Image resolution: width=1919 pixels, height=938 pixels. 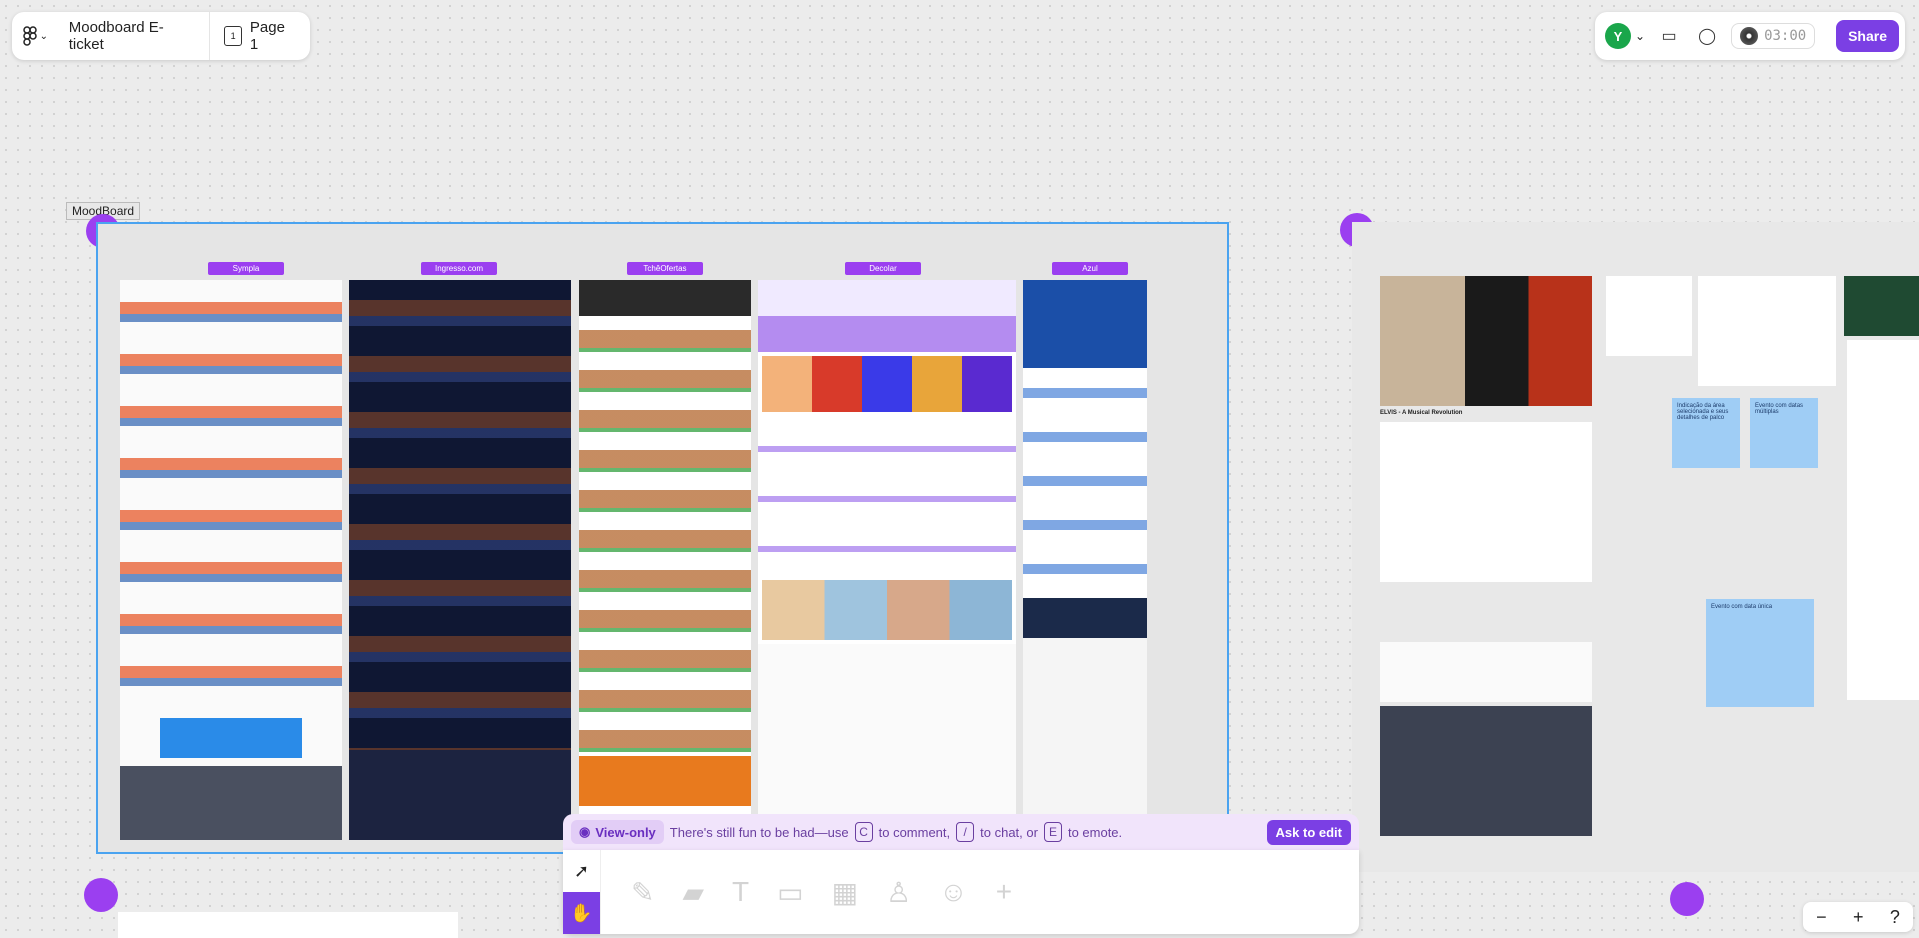 I want to click on screenshot-decolar, so click(x=887, y=550).